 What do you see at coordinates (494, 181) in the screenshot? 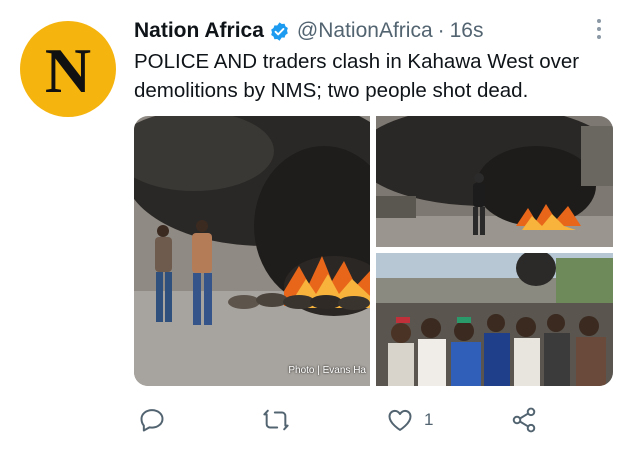
I see `photo-man-burning-road` at bounding box center [494, 181].